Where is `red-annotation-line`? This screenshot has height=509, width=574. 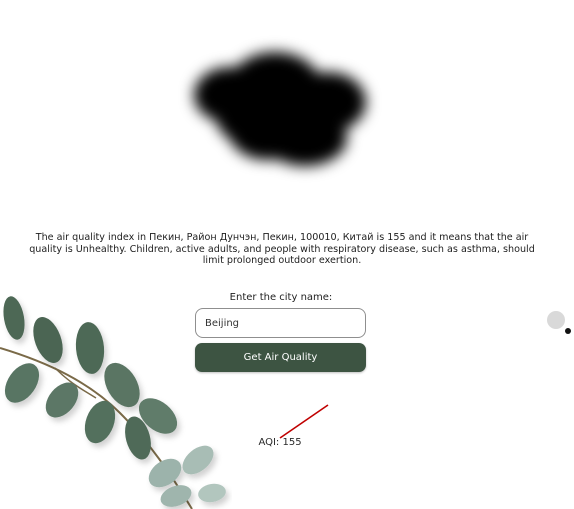 red-annotation-line is located at coordinates (304, 421).